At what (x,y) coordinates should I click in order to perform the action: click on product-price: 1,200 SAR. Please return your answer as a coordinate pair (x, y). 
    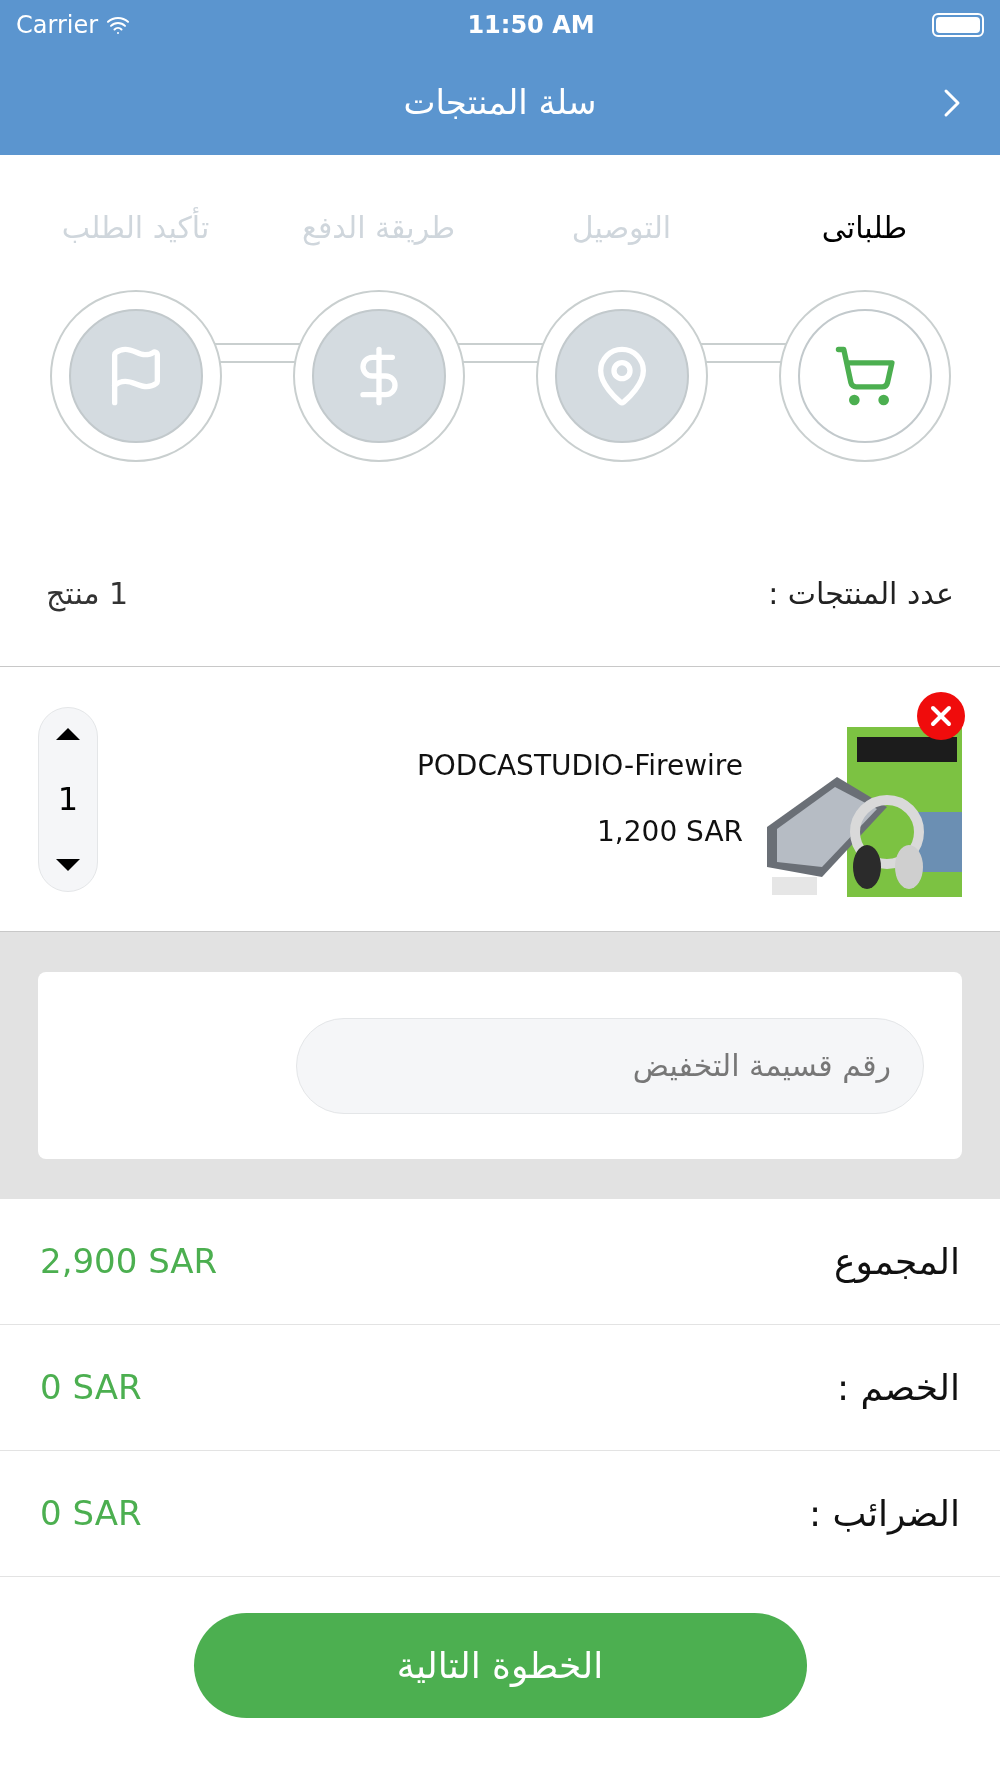
    Looking at the image, I should click on (670, 832).